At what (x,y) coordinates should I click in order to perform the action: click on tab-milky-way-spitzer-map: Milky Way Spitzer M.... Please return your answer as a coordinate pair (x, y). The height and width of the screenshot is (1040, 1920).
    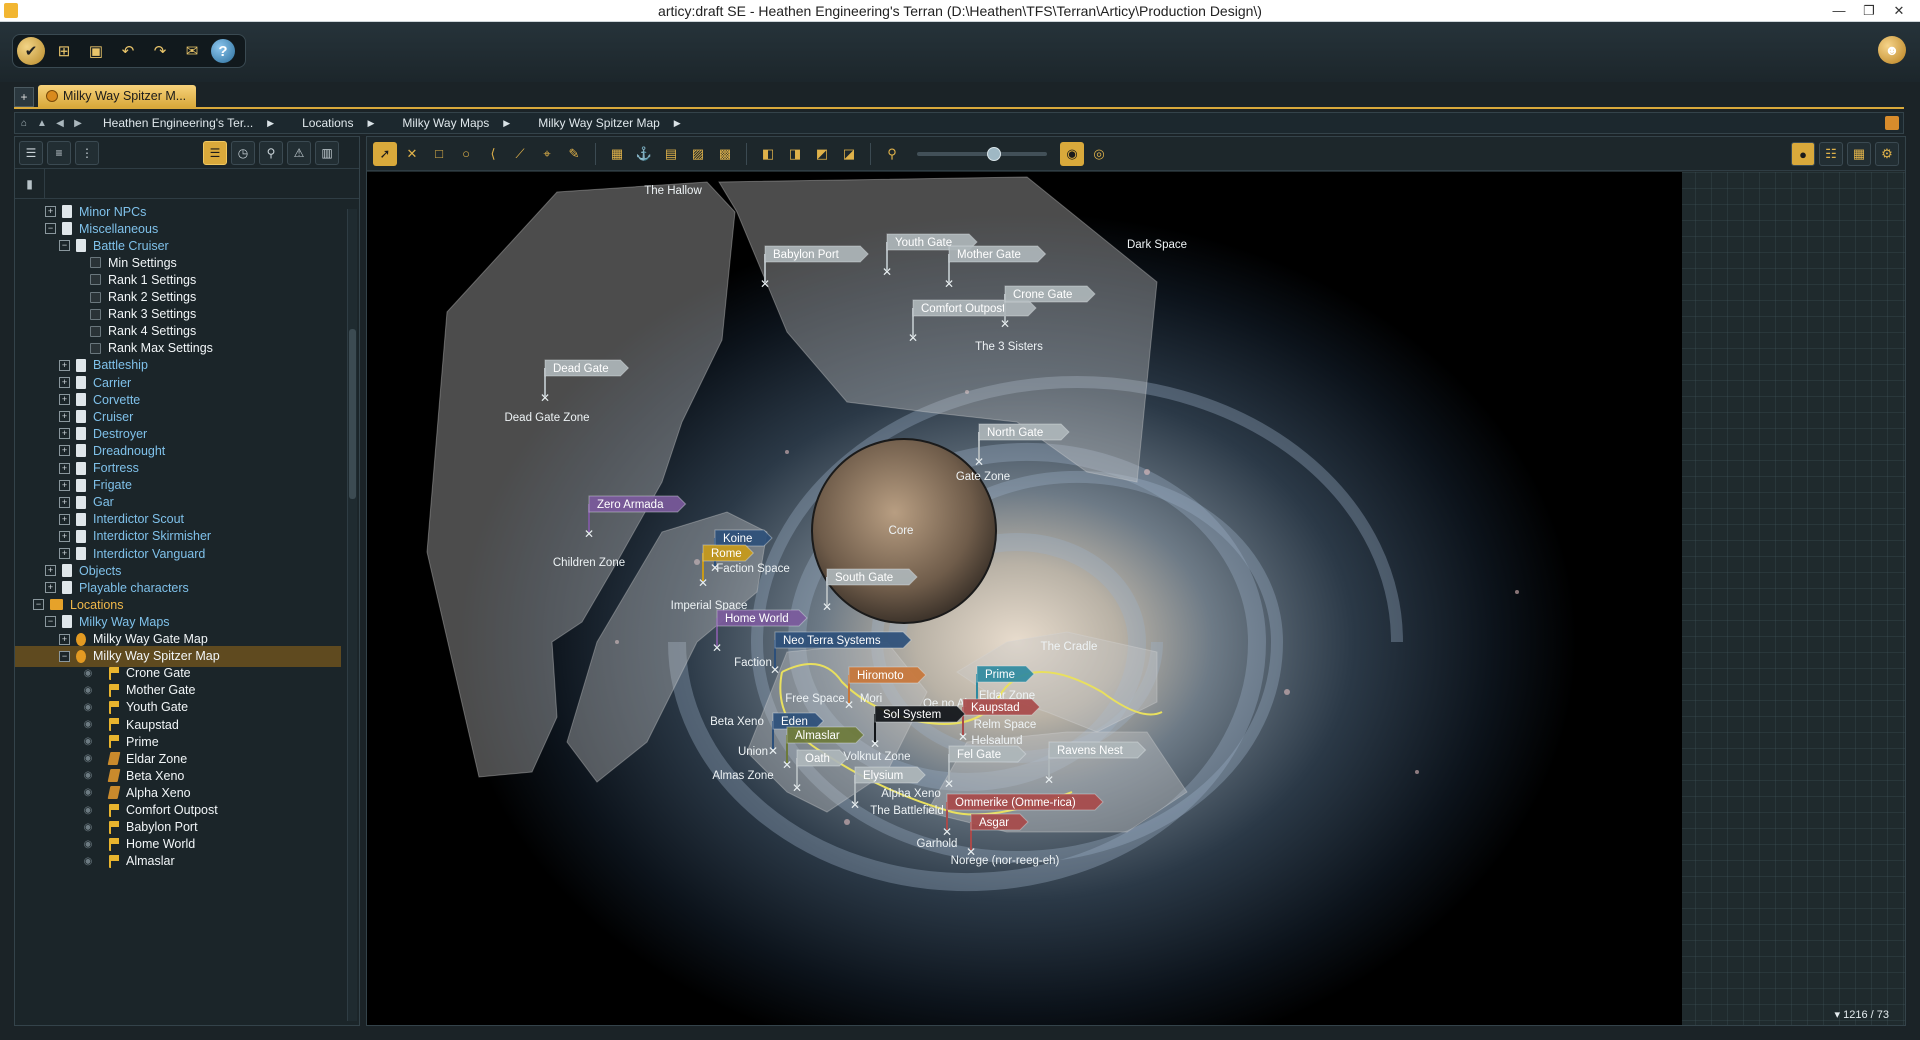
    Looking at the image, I should click on (117, 96).